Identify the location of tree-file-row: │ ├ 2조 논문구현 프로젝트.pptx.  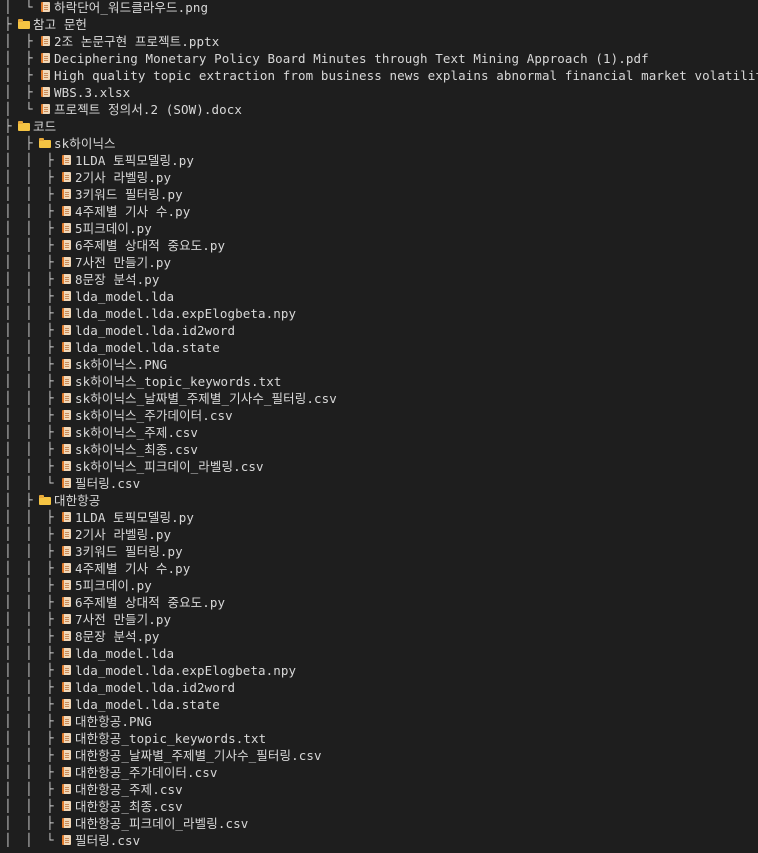
(379, 41).